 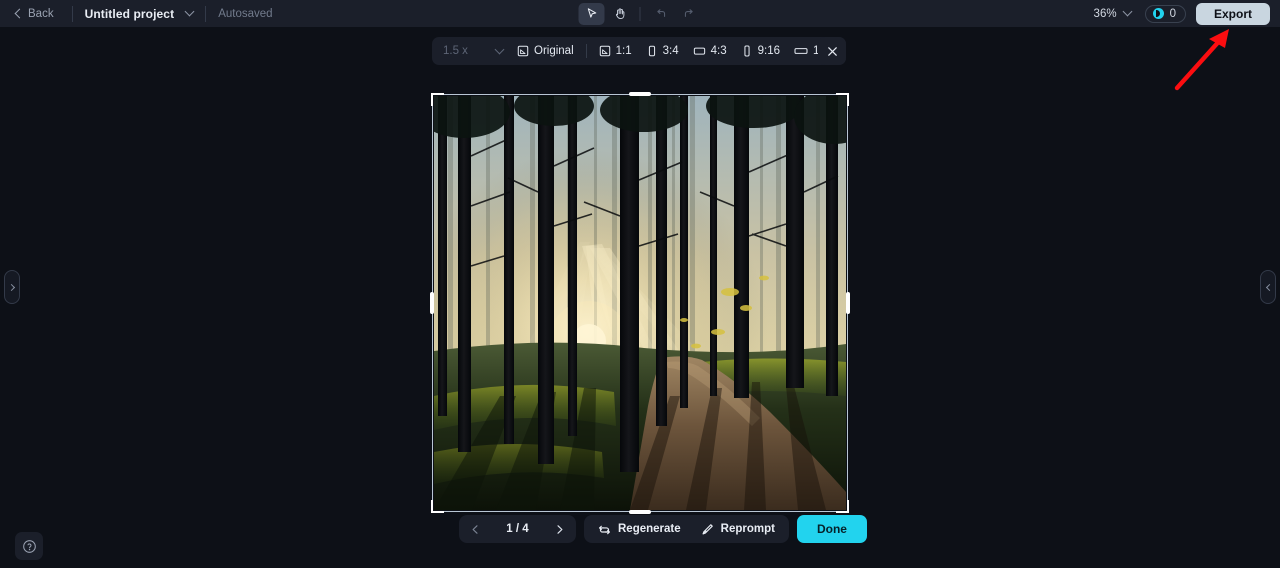 I want to click on ratio-option-original: Original, so click(x=545, y=51).